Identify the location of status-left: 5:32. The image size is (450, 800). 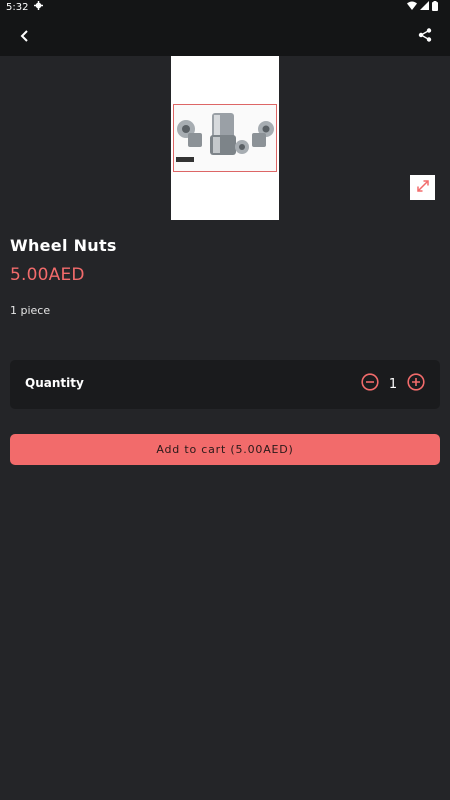
(25, 7).